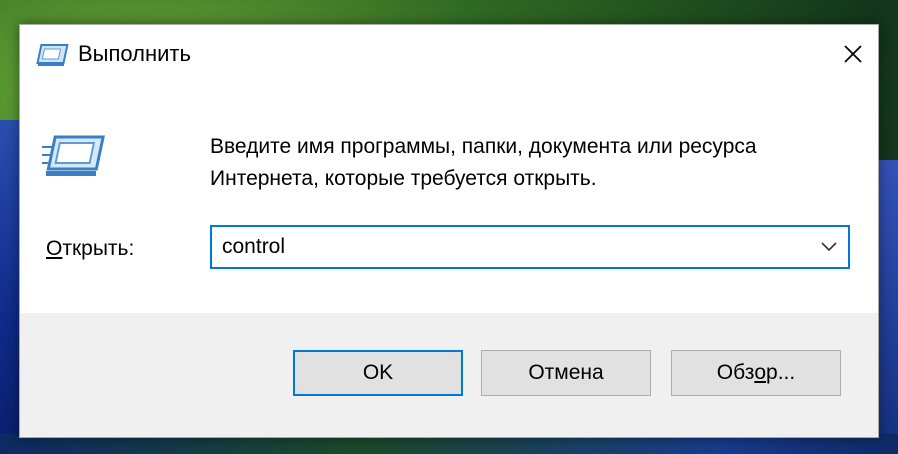 This screenshot has width=898, height=454. I want to click on close-icon, so click(853, 54).